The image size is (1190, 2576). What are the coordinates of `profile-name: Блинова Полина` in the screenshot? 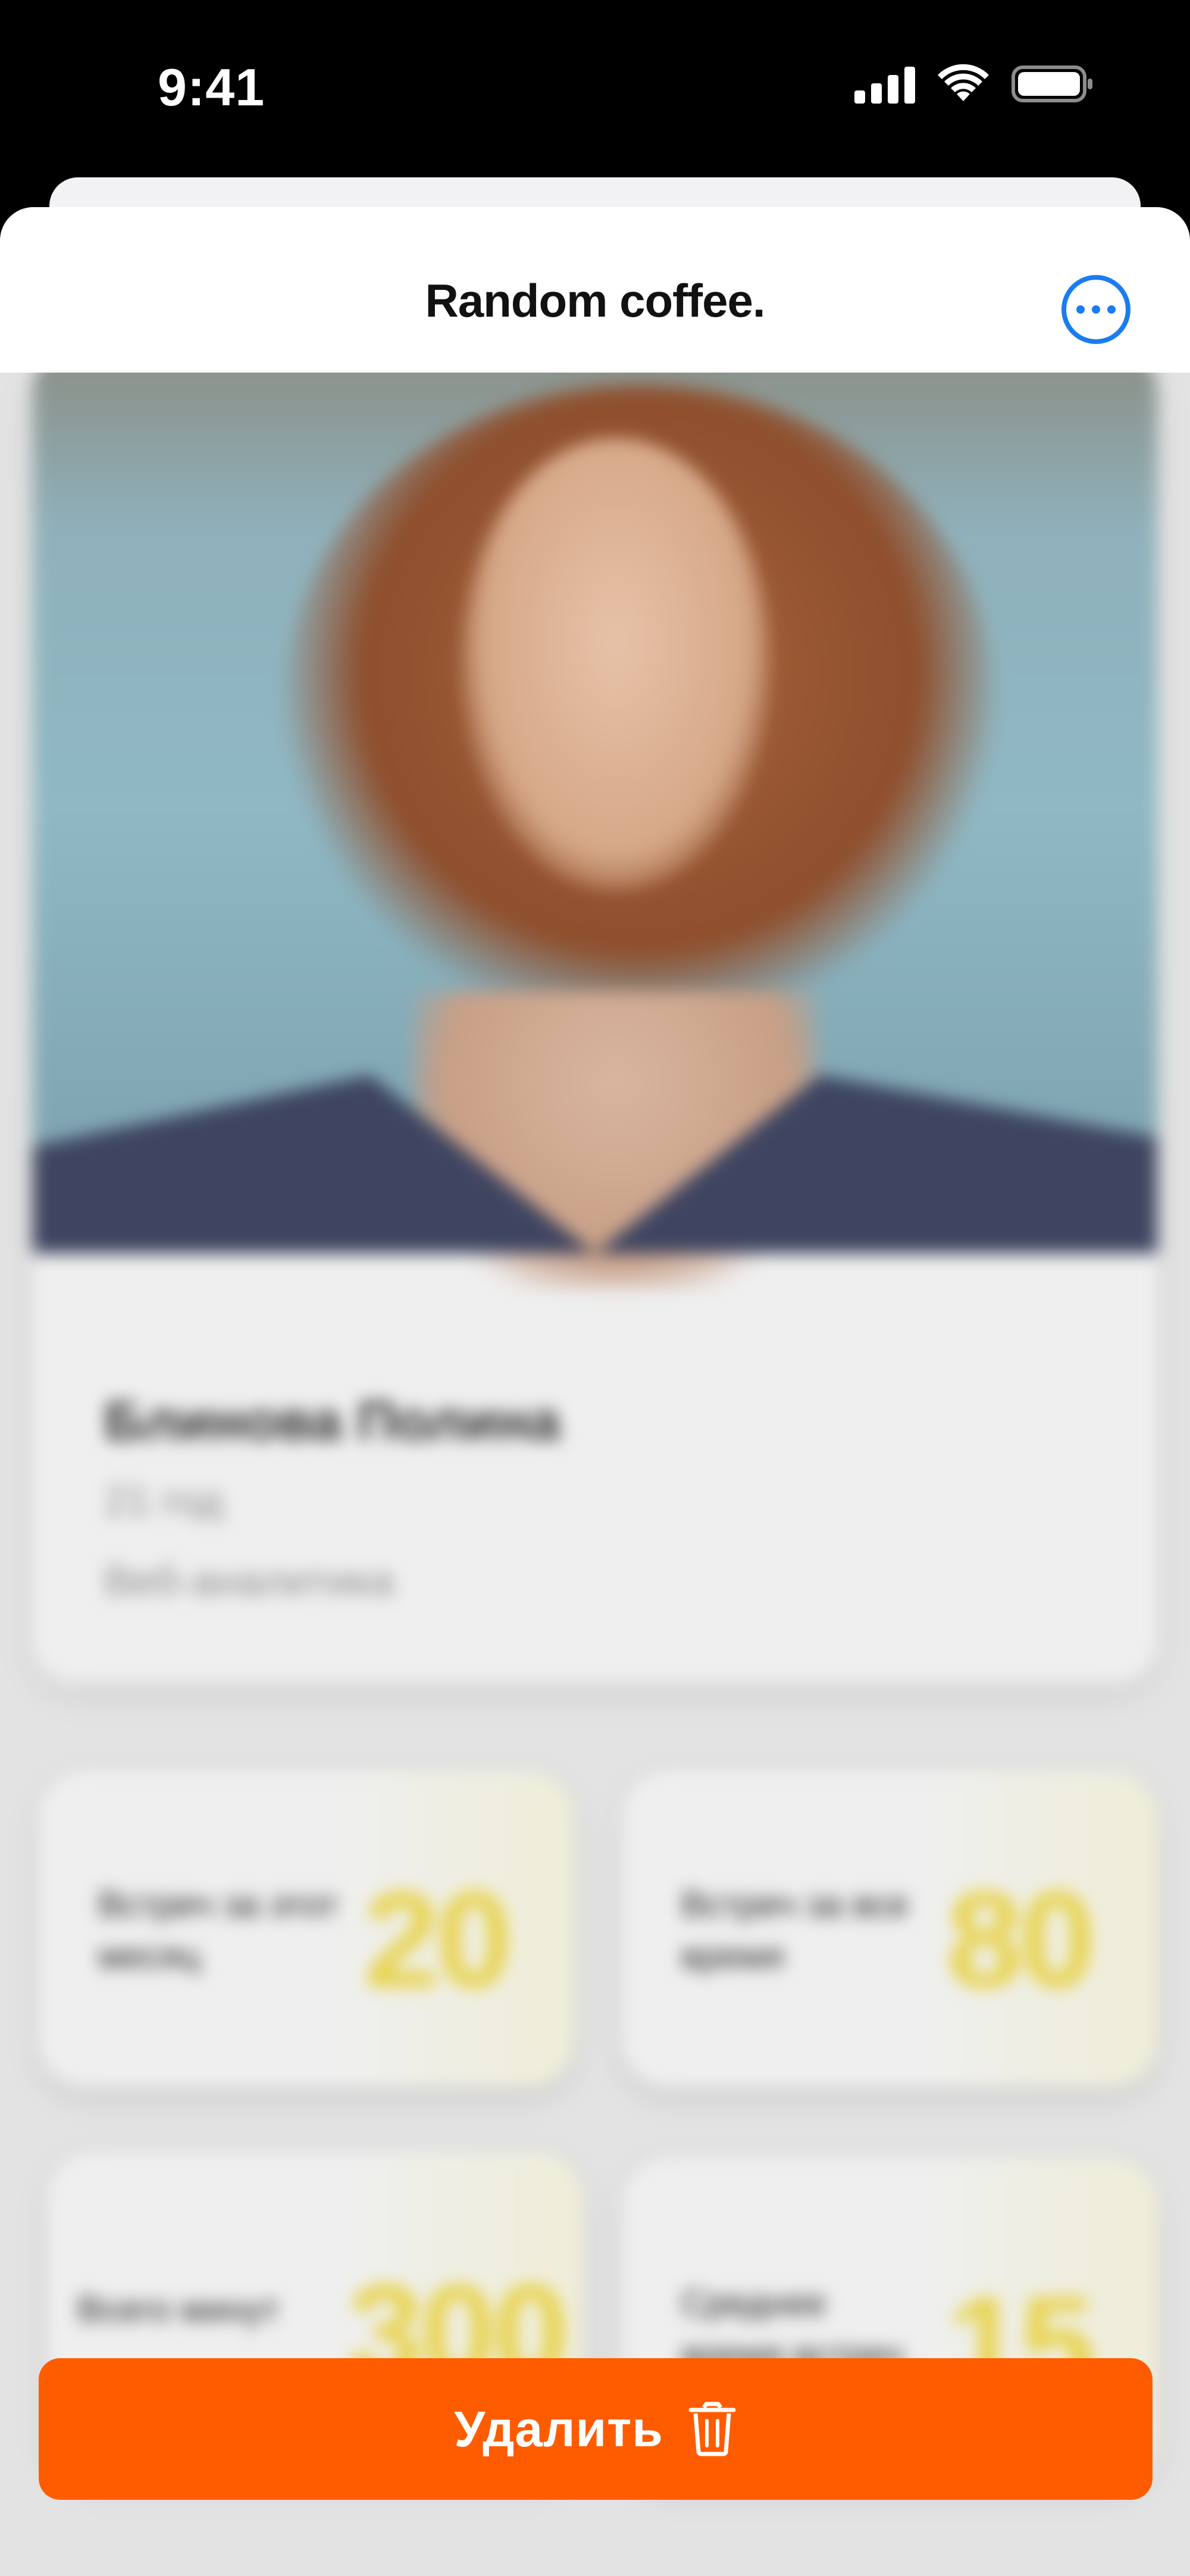 It's located at (332, 1421).